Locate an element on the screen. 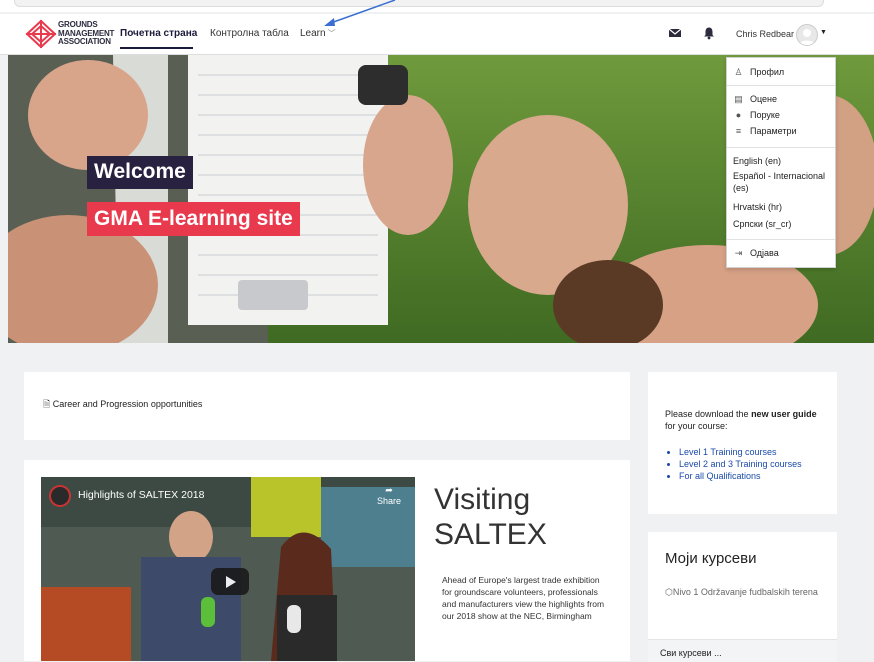  menu-lang-en: English (en) is located at coordinates (782, 162).